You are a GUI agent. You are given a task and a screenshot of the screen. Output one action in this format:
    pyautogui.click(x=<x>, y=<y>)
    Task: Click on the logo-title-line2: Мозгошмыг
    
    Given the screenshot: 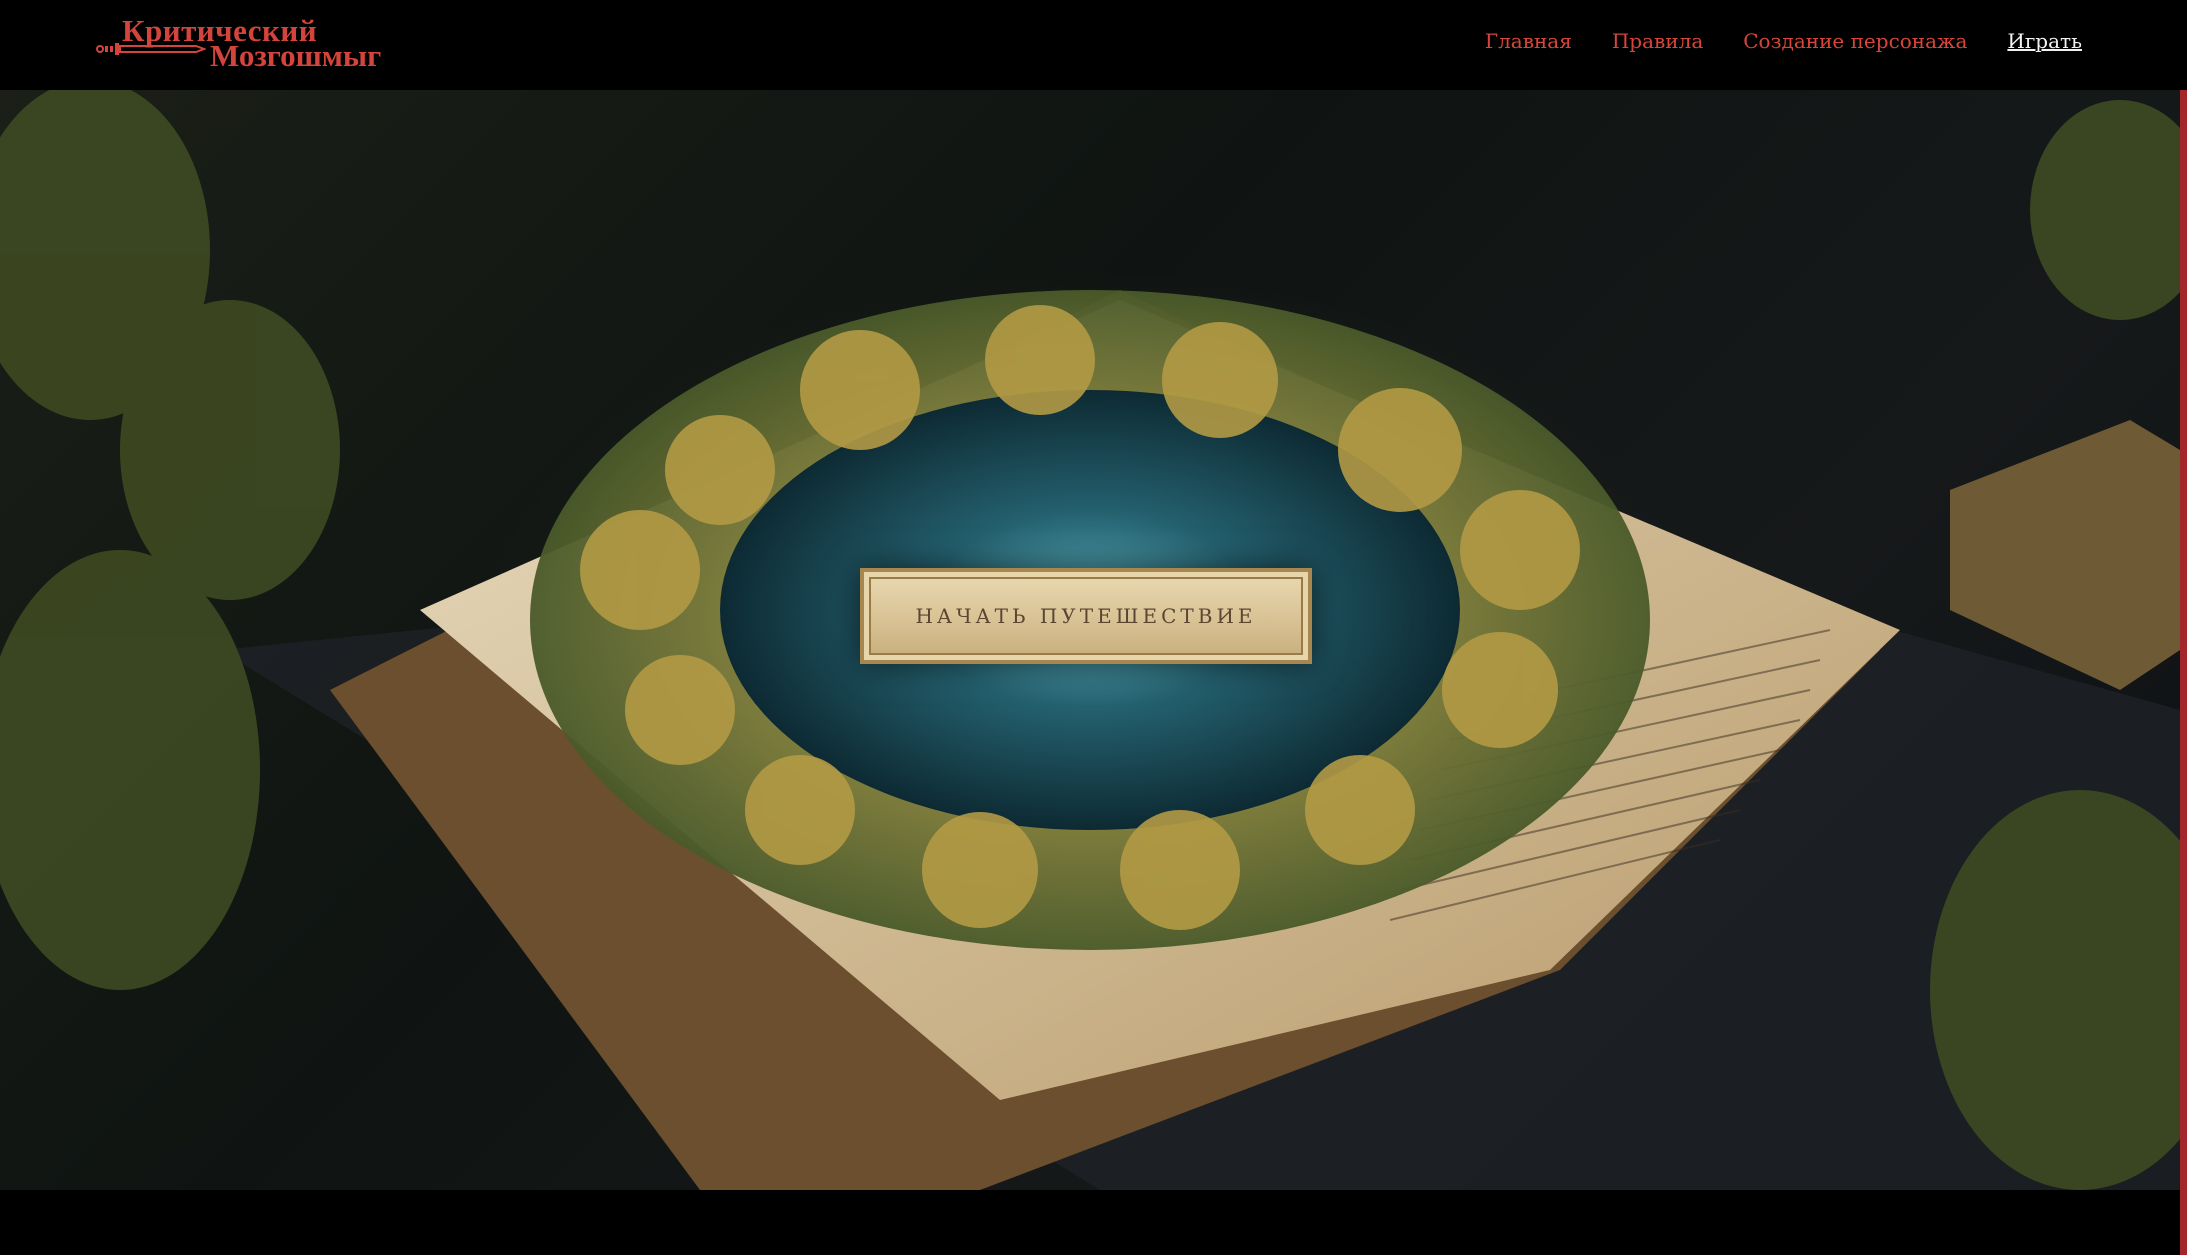 What is the action you would take?
    pyautogui.click(x=296, y=55)
    